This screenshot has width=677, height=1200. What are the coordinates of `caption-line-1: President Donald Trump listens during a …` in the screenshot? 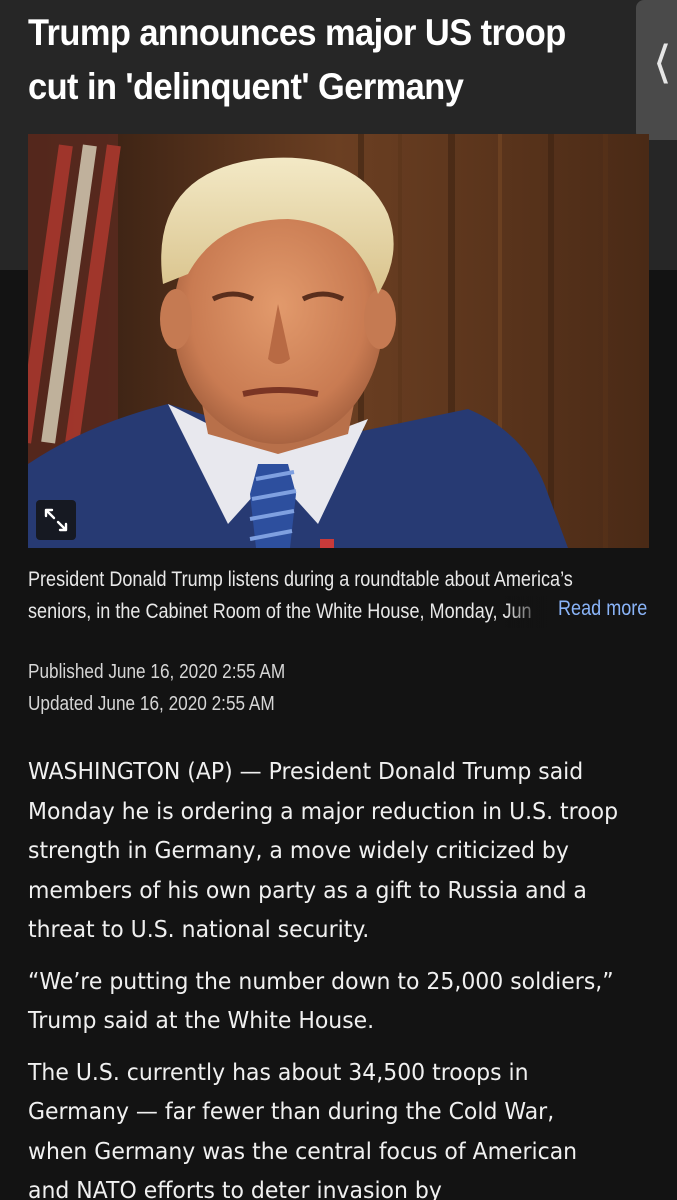 It's located at (300, 579).